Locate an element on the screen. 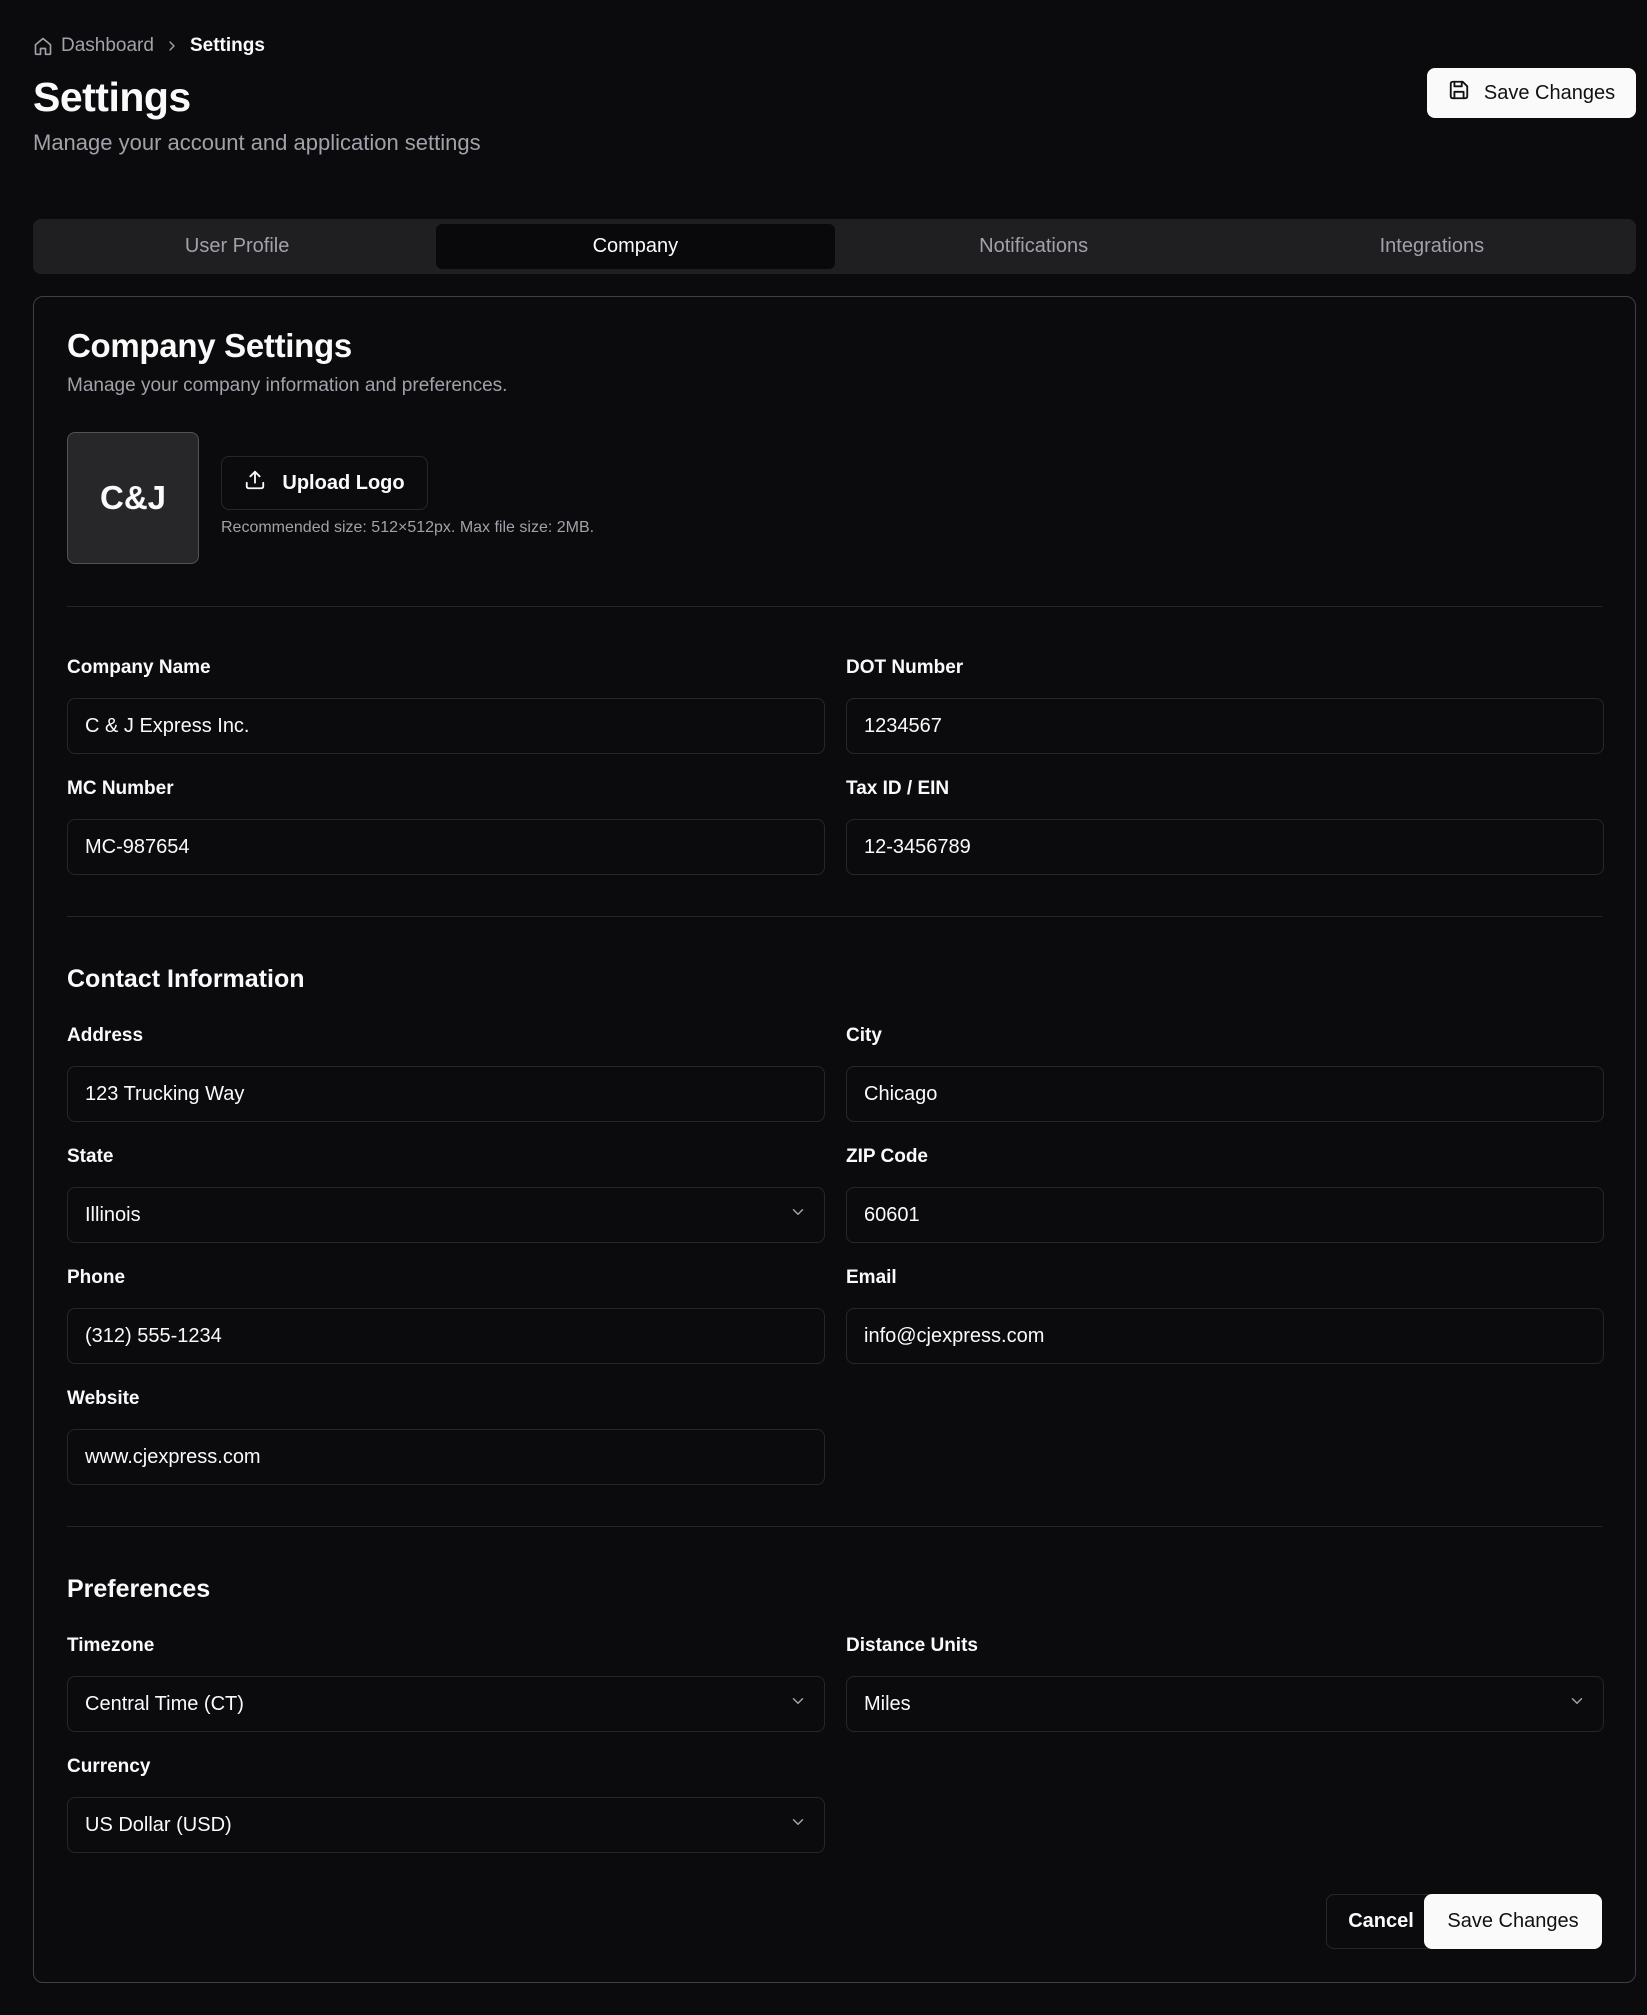 Image resolution: width=1647 pixels, height=2015 pixels. website-input is located at coordinates (446, 1457).